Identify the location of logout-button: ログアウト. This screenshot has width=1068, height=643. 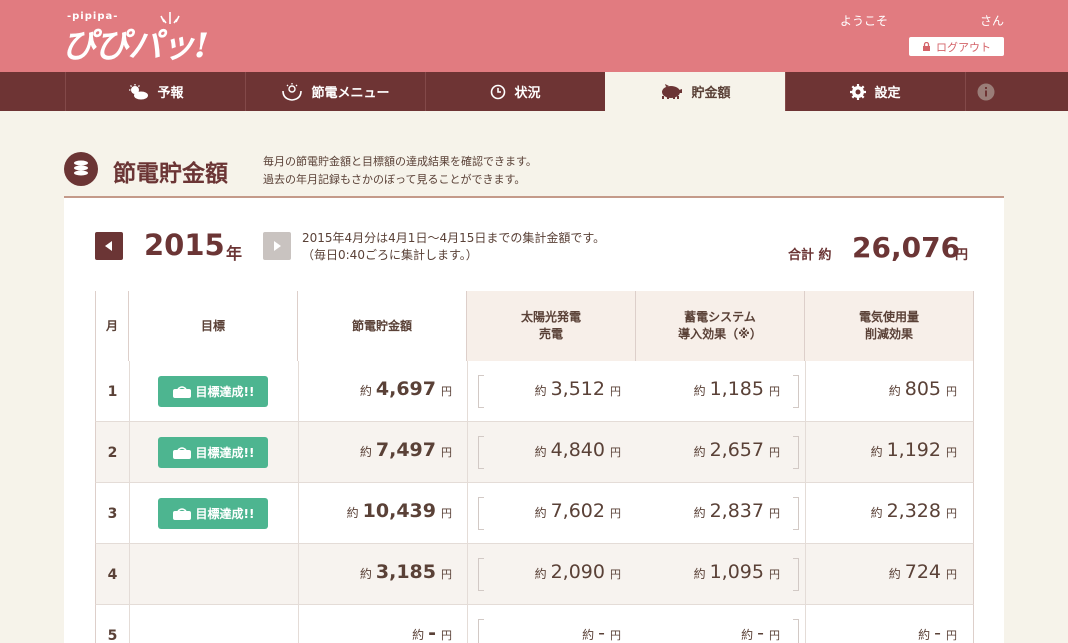
(956, 46).